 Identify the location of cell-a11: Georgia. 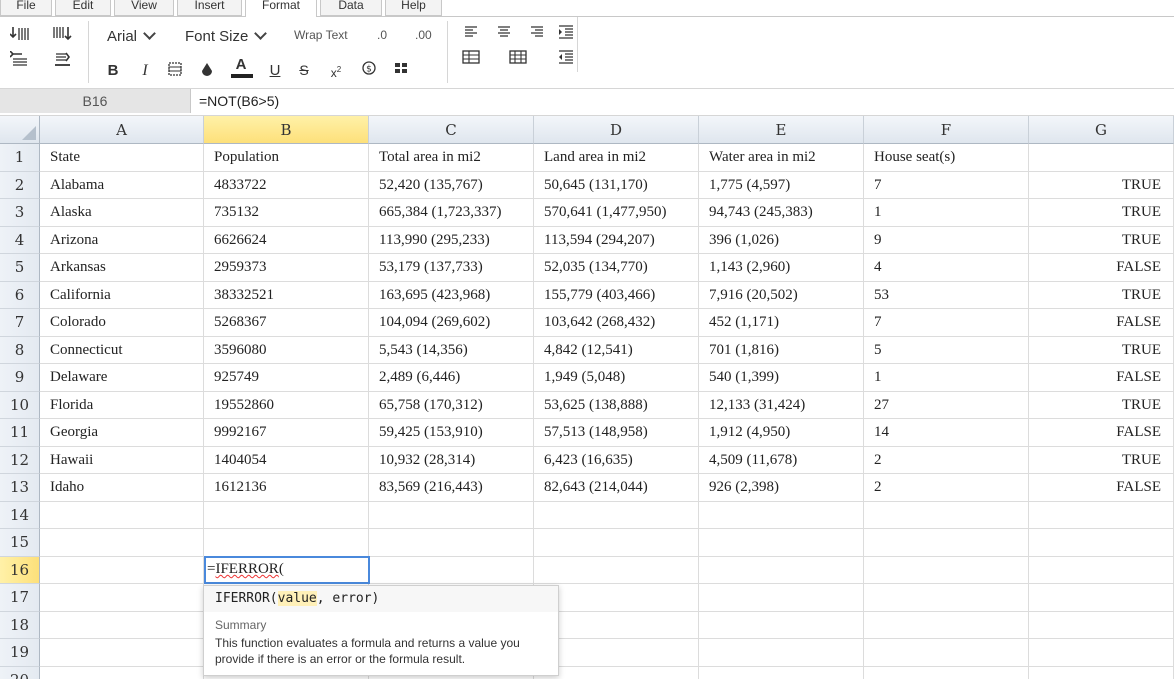
(122, 433).